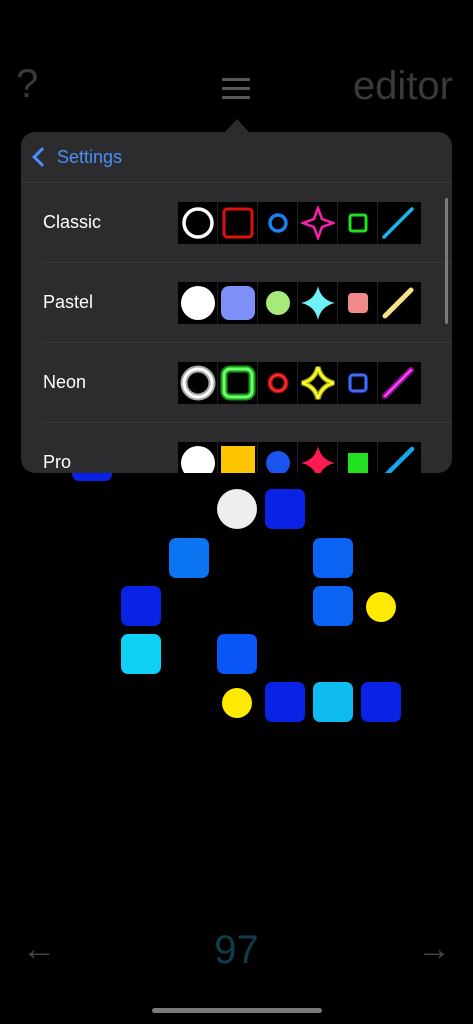  Describe the element at coordinates (57, 462) in the screenshot. I see `theme-label: Pro` at that location.